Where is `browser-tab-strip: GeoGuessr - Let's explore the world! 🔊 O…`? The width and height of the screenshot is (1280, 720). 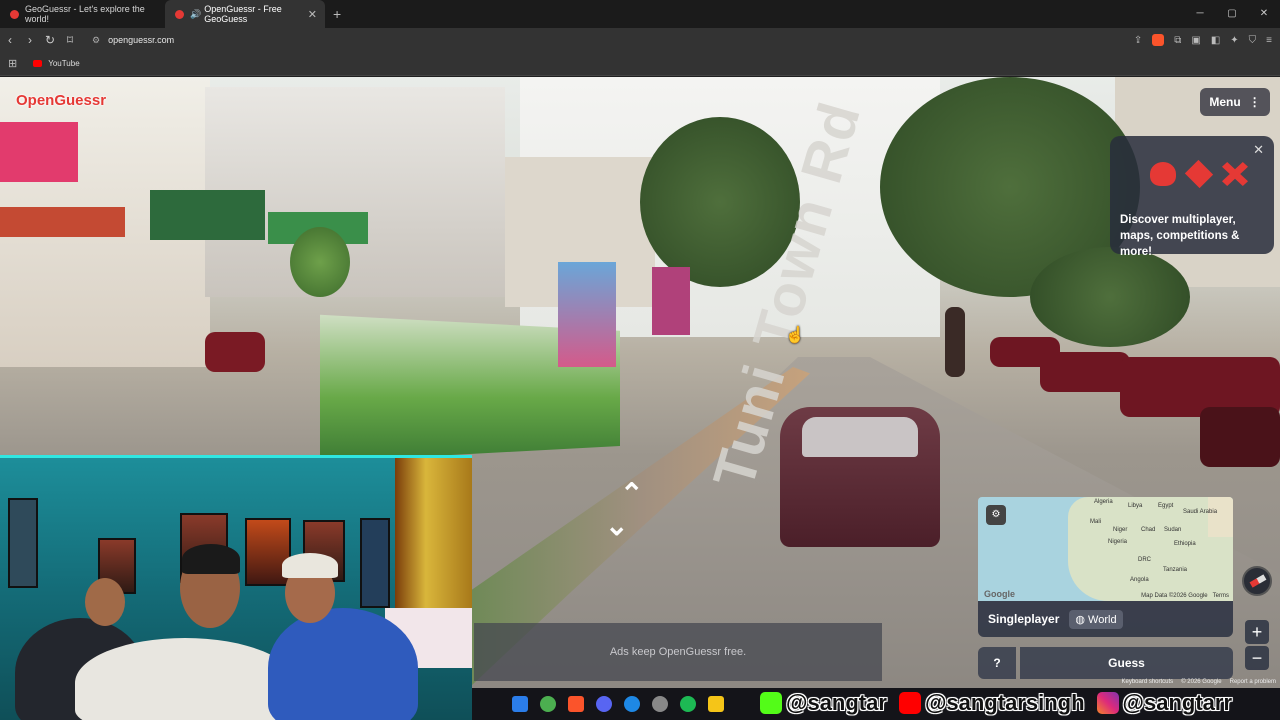
browser-tab-strip: GeoGuessr - Let's explore the world! 🔊 O… is located at coordinates (640, 14).